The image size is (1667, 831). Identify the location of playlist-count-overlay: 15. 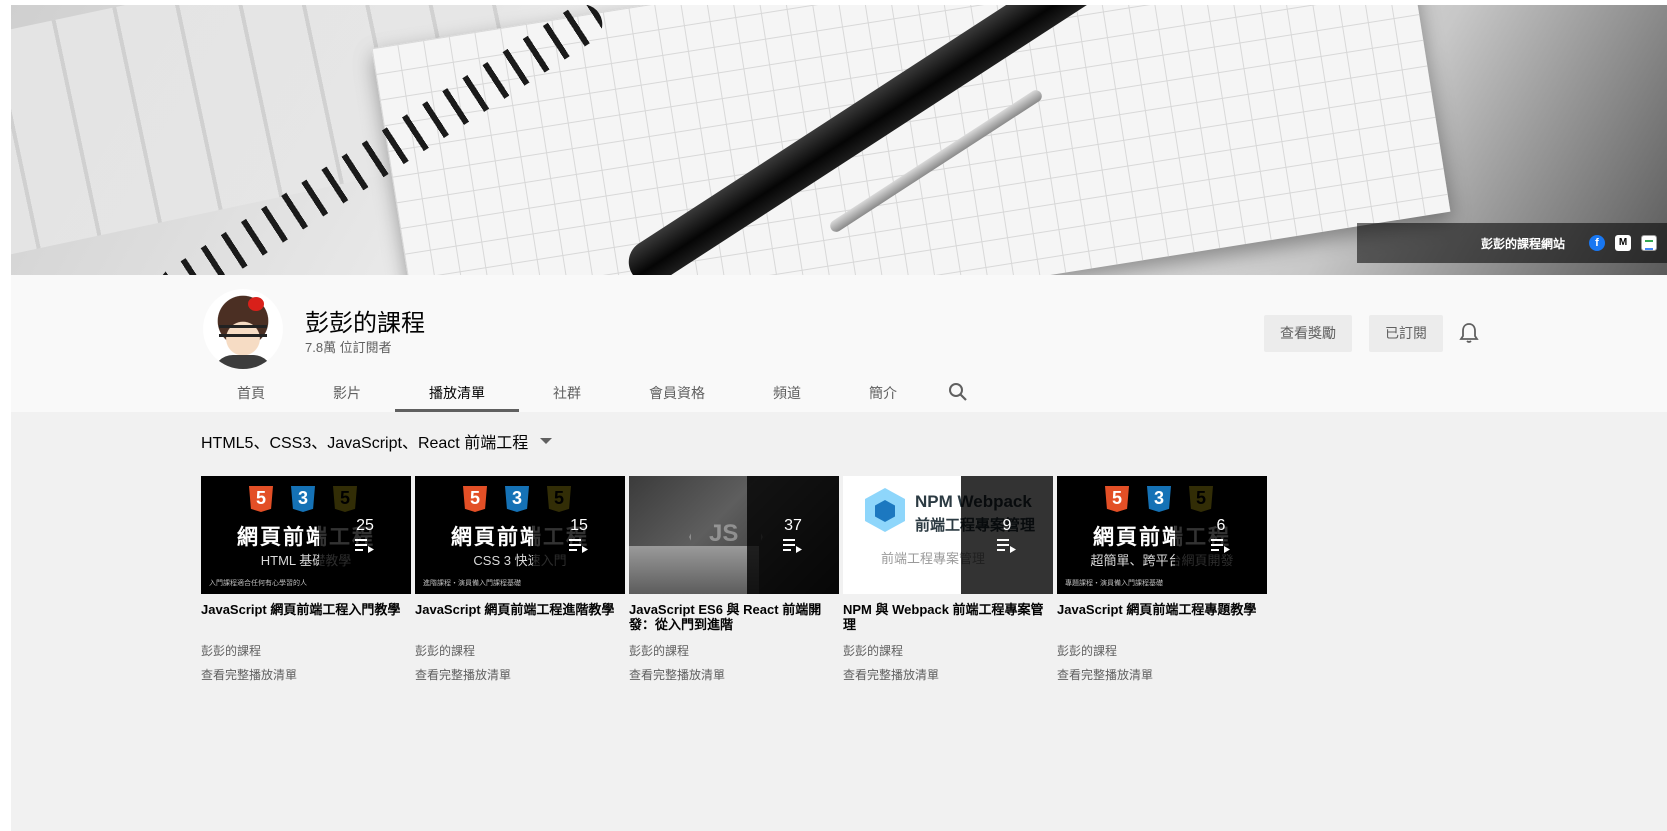
(579, 535).